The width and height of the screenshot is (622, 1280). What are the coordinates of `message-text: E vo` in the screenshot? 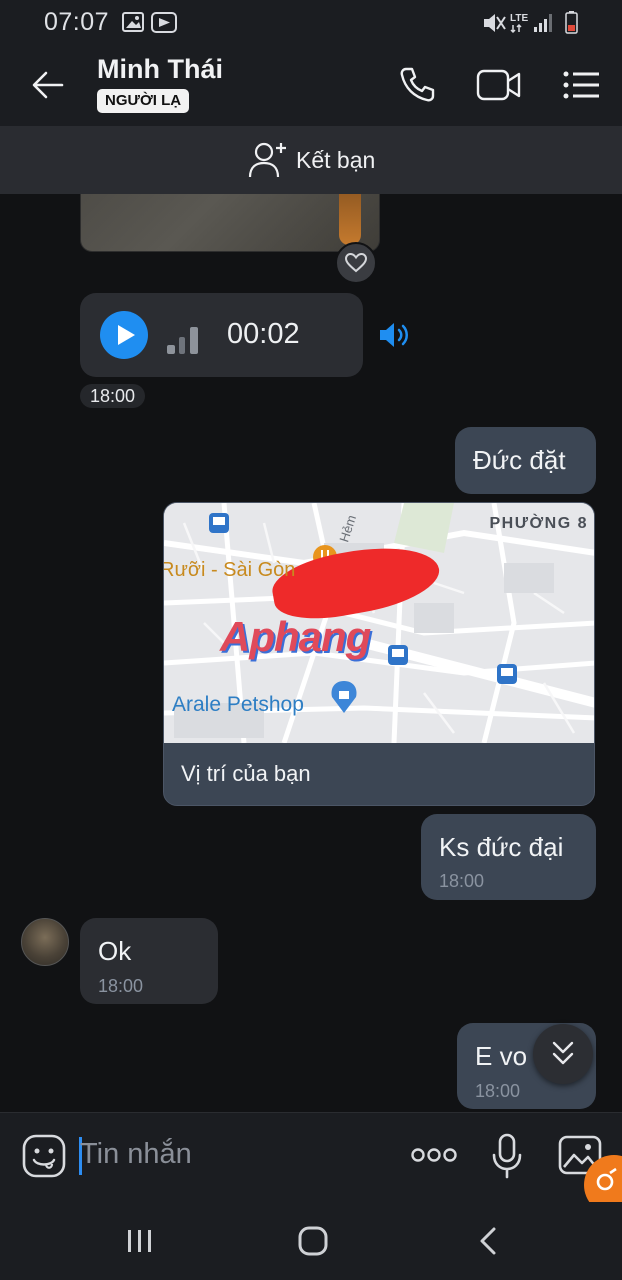 It's located at (501, 1056).